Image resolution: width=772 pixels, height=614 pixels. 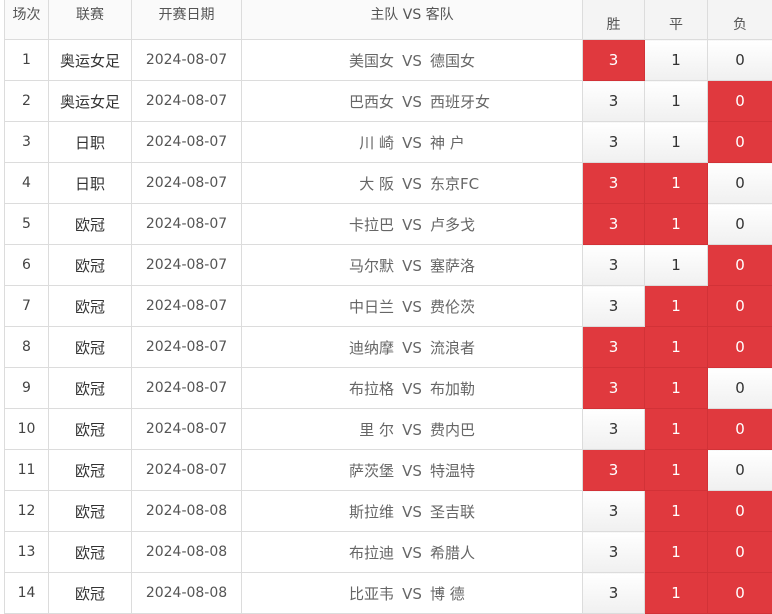 I want to click on home-team: 卡拉巴, so click(x=319, y=224).